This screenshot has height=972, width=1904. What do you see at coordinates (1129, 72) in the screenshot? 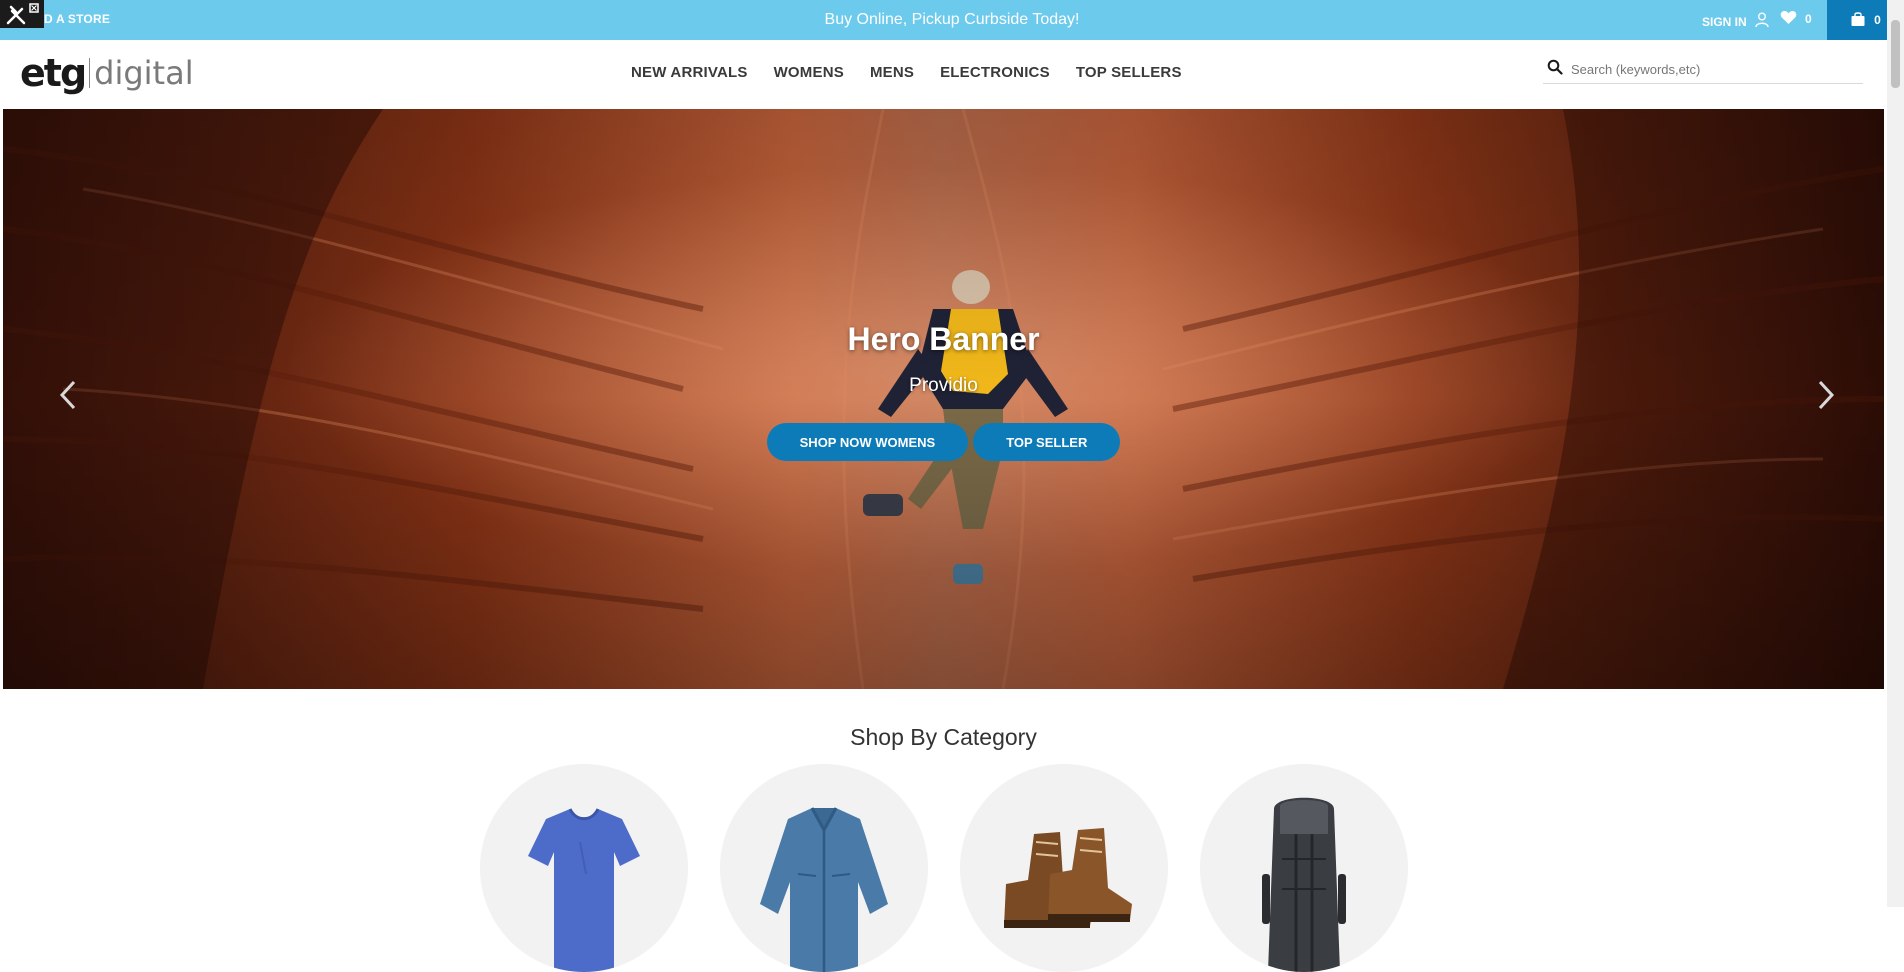
I see `nav-top-sellers: TOP SELLERS` at bounding box center [1129, 72].